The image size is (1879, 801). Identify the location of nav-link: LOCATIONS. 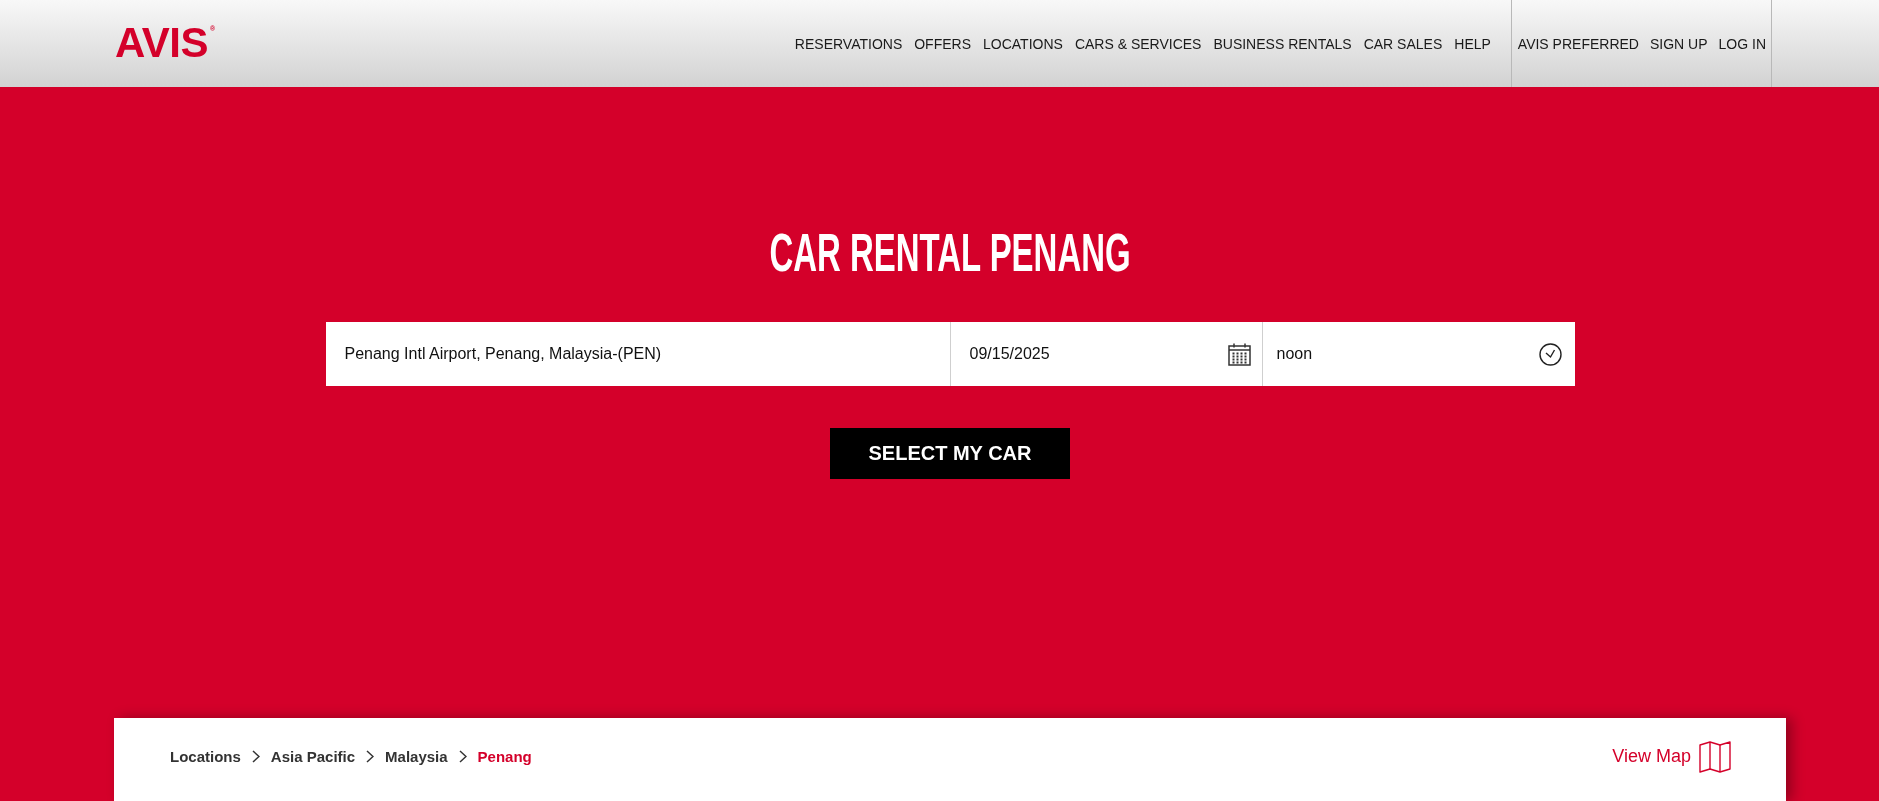
(1023, 43).